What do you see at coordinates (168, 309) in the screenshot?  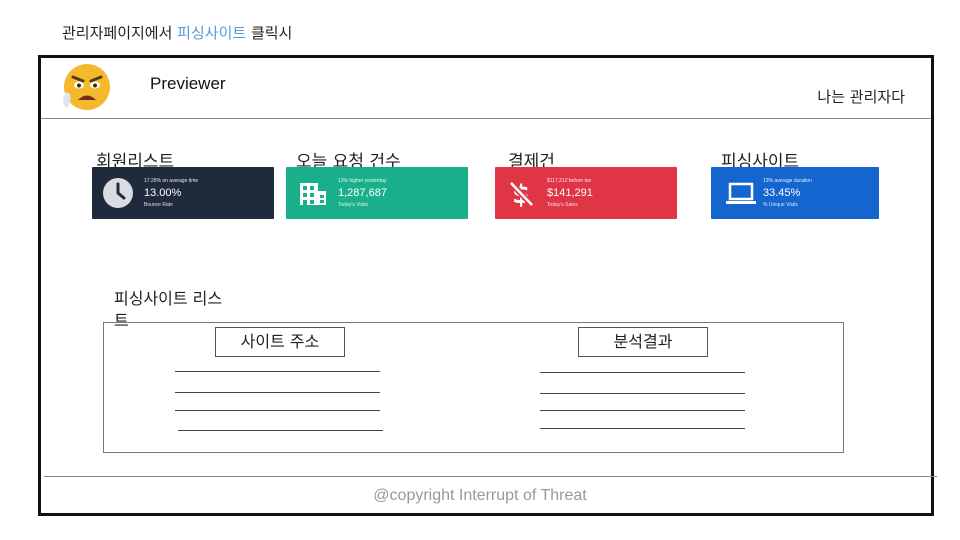 I see `phishing-list-title: 피싱사이트 리스트` at bounding box center [168, 309].